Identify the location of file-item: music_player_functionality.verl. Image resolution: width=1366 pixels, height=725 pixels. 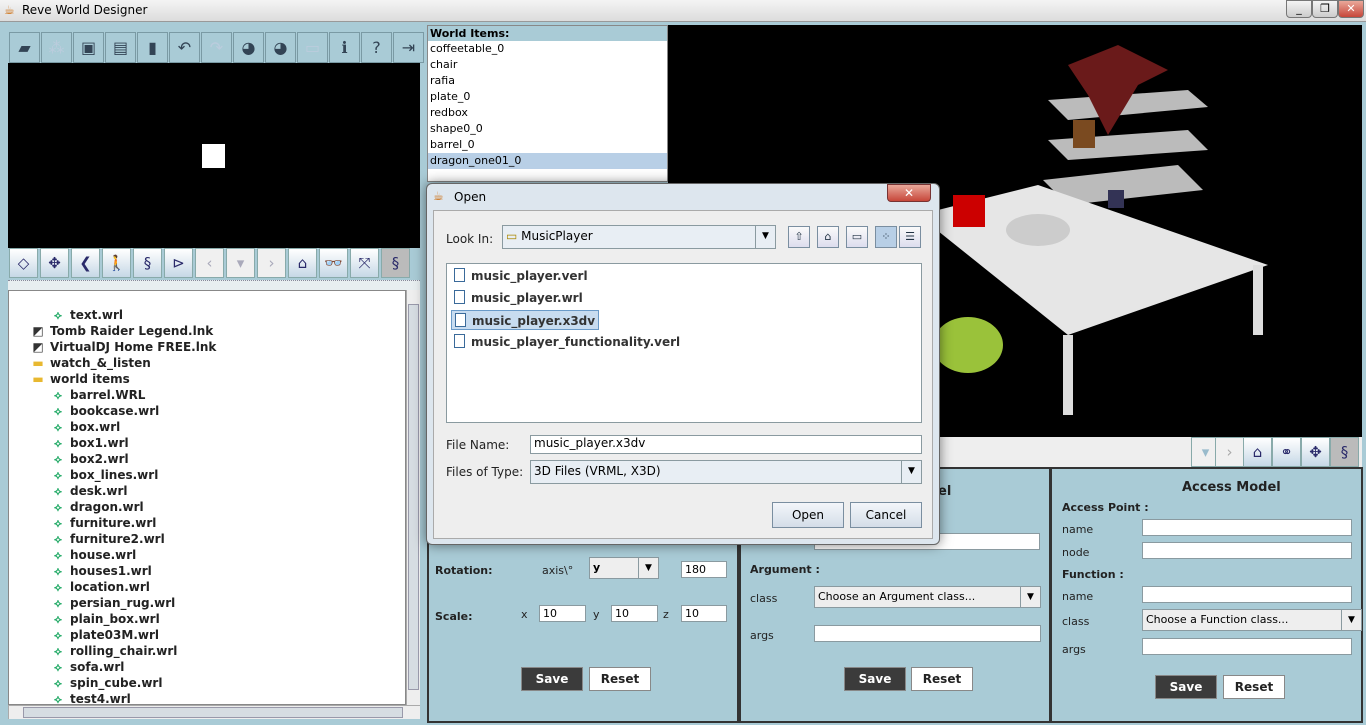
(567, 342).